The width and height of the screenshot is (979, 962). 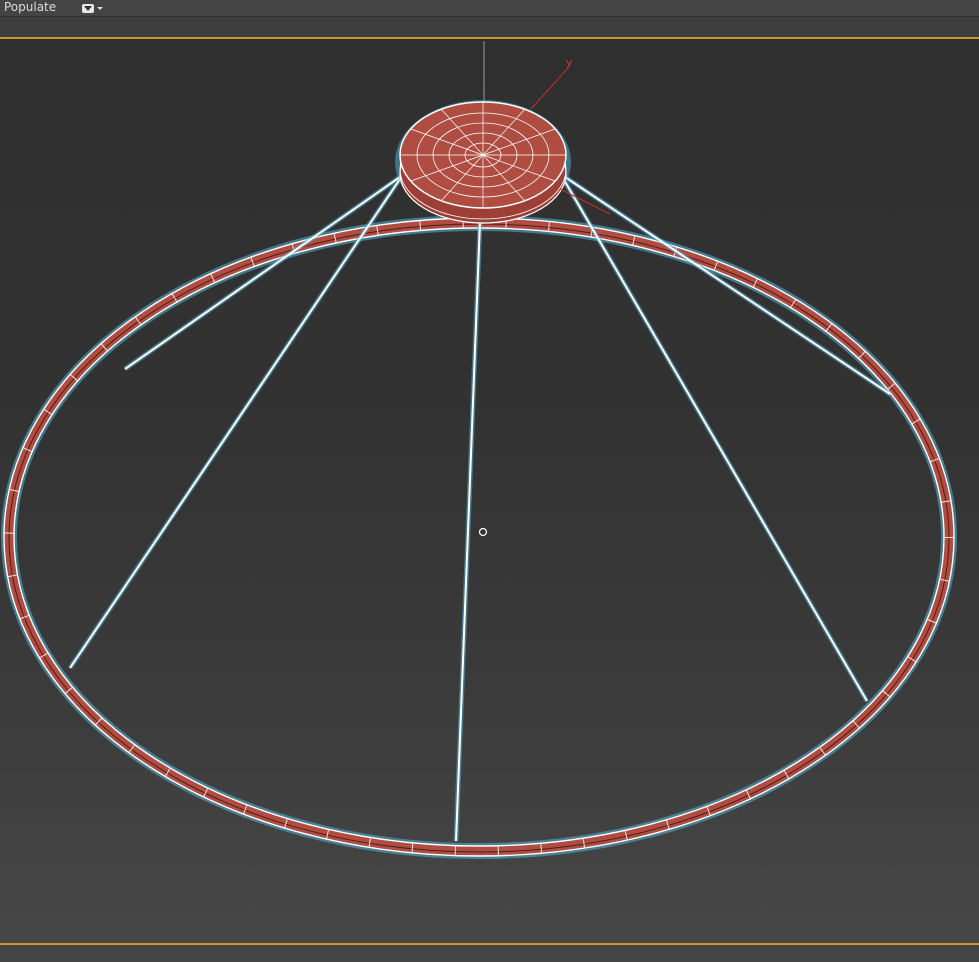 What do you see at coordinates (483, 162) in the screenshot?
I see `ceiling-canopy` at bounding box center [483, 162].